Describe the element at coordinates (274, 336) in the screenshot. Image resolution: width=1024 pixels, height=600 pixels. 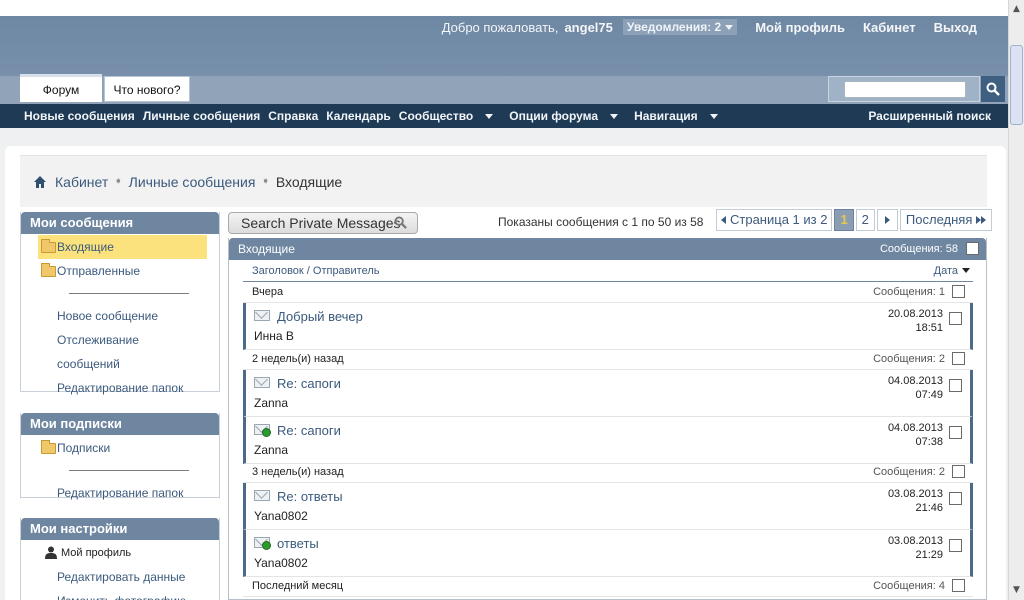
I see `message-sender: Инна В` at that location.